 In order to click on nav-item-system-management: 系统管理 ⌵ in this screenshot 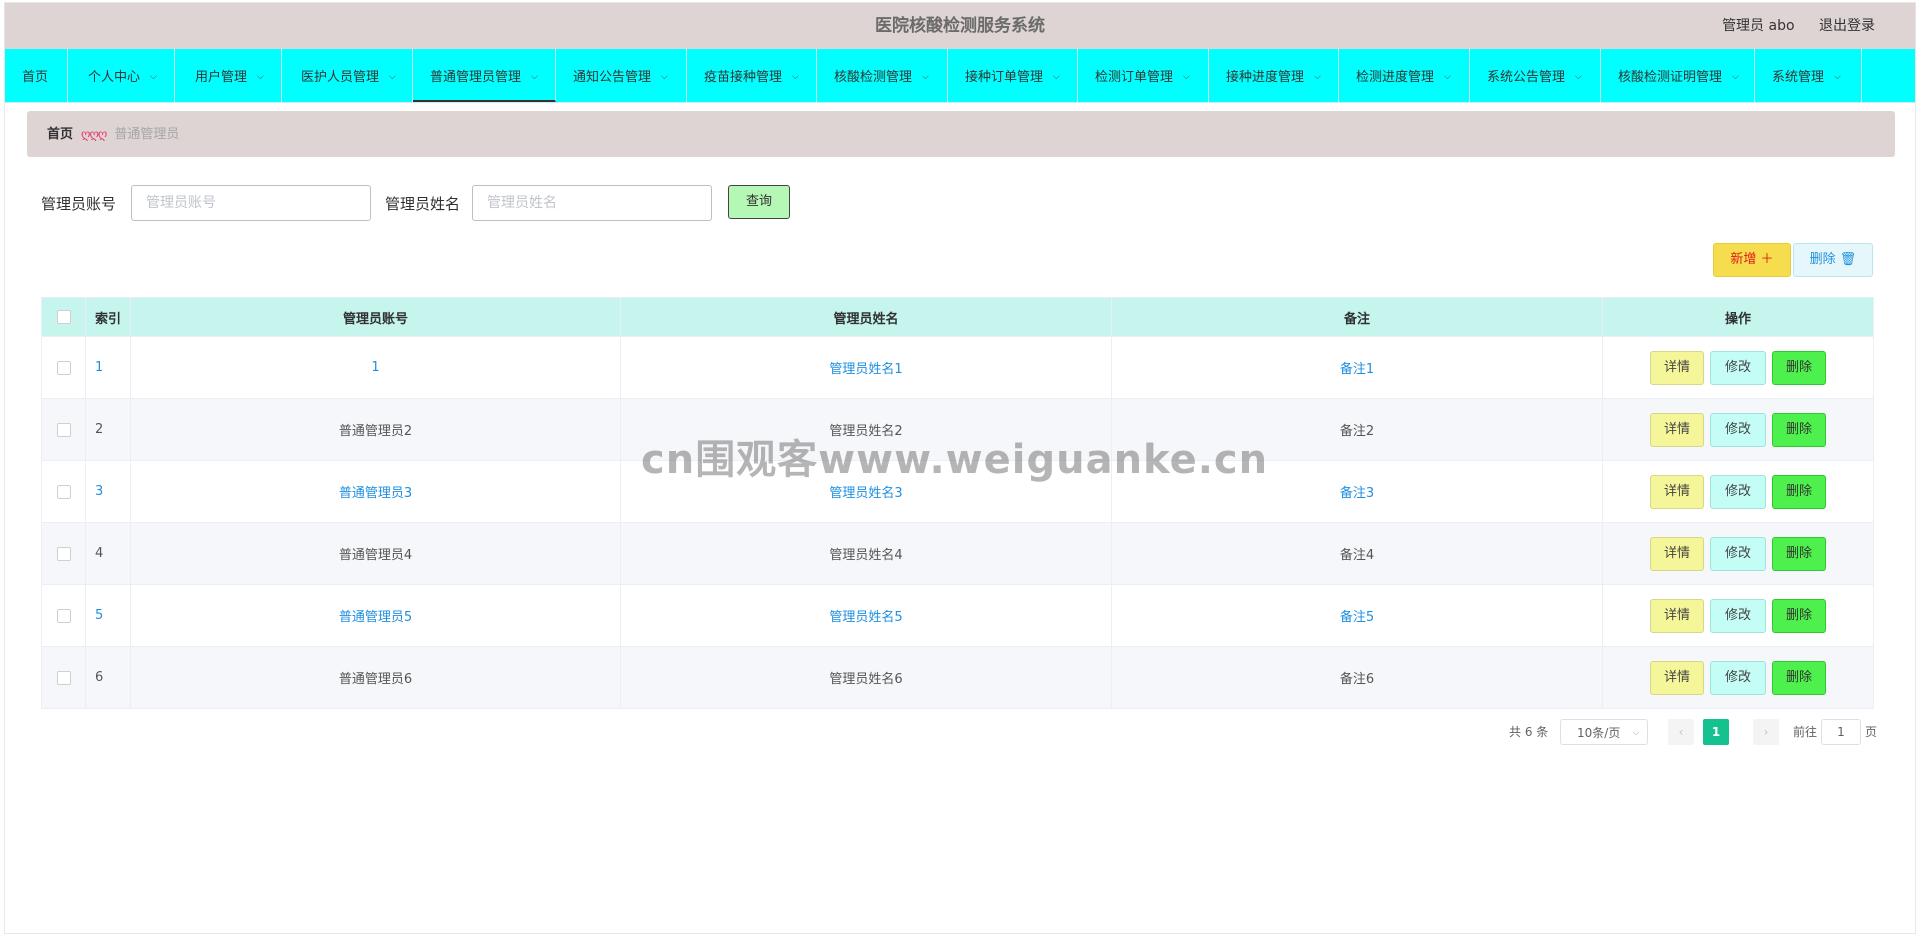, I will do `click(1808, 75)`.